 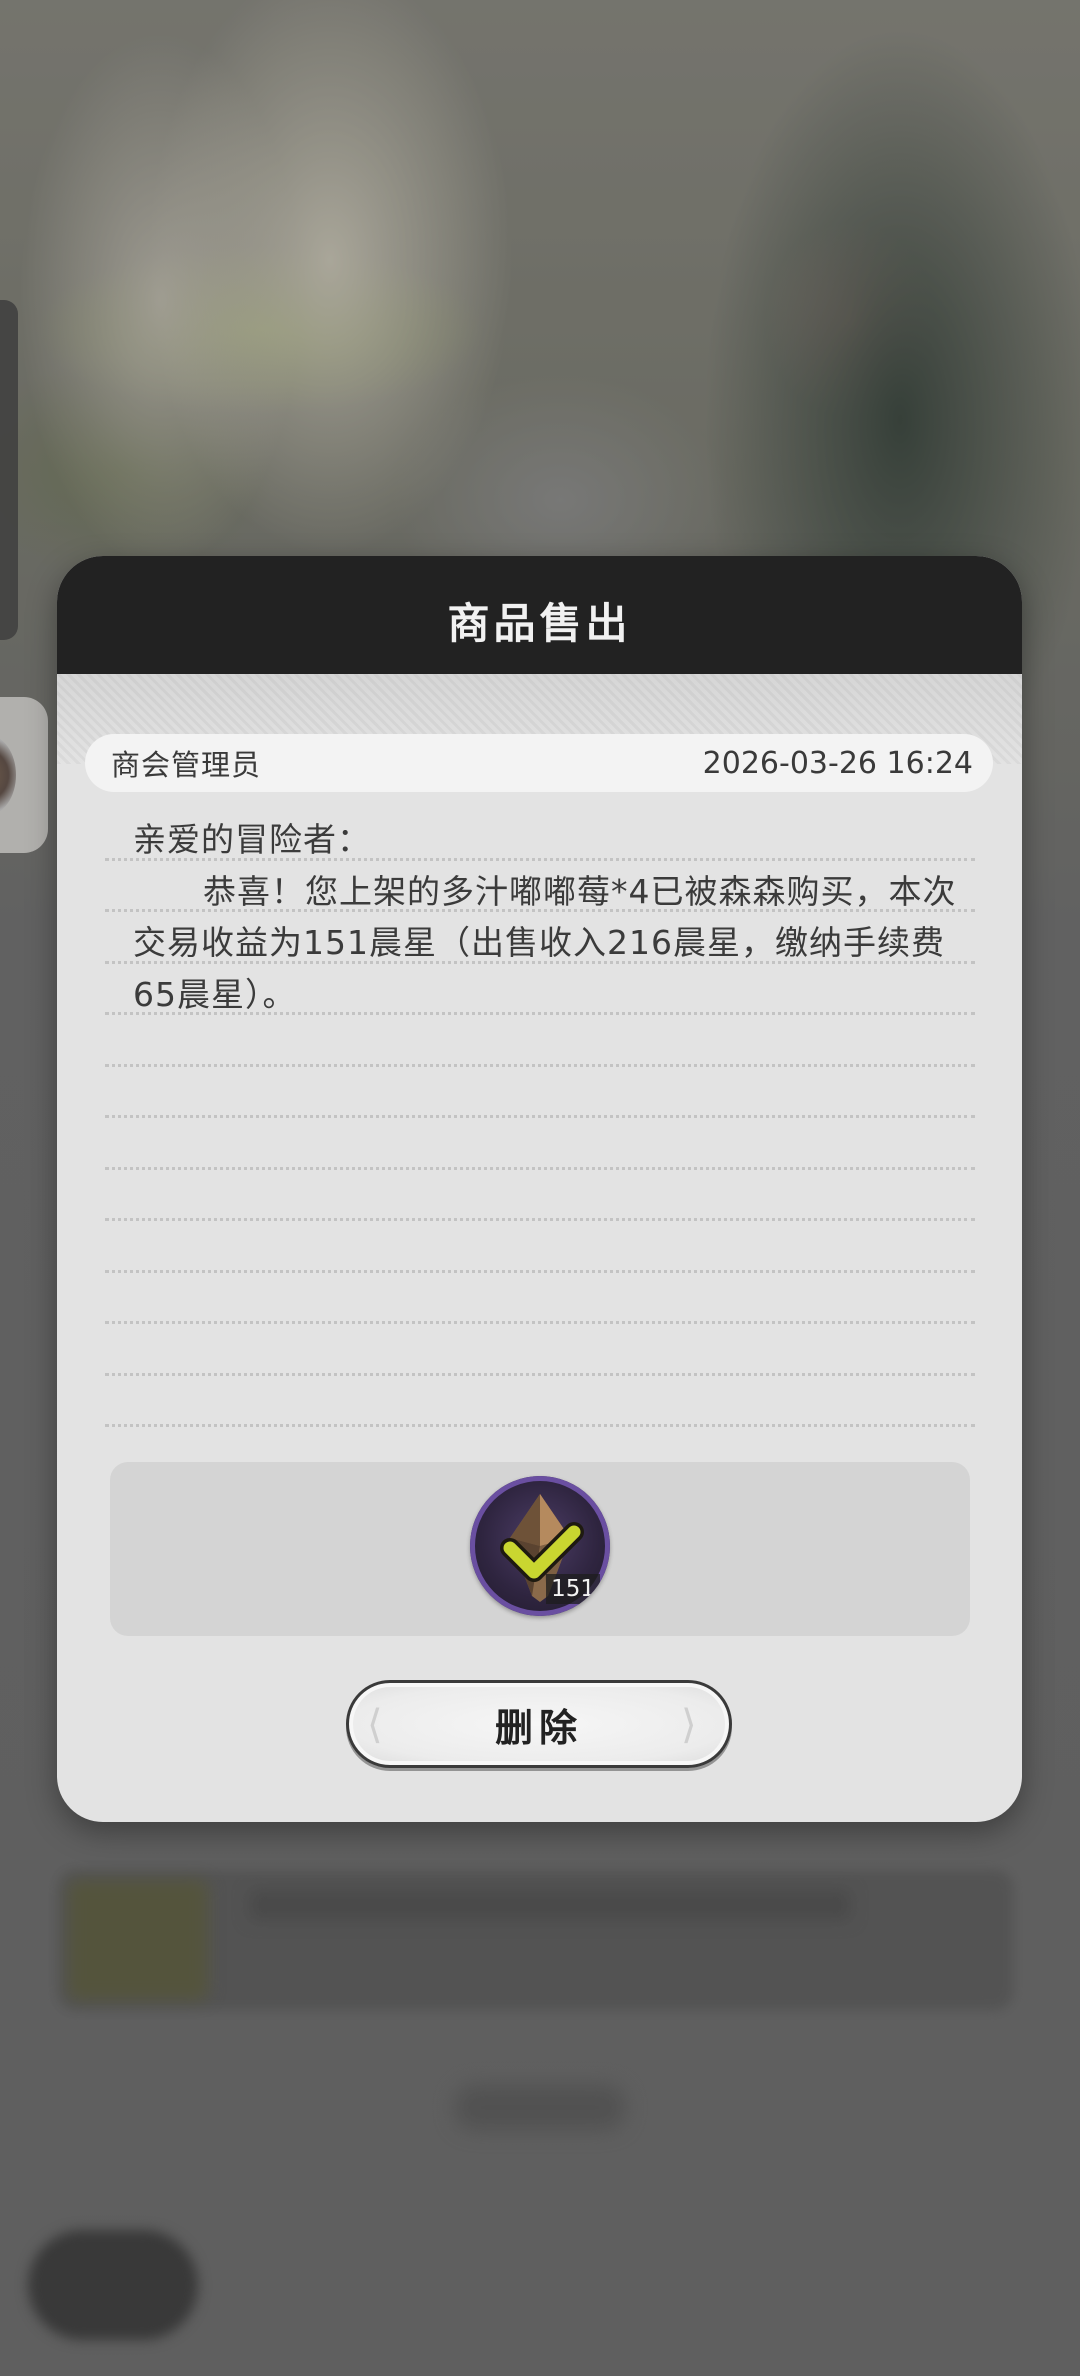 I want to click on delete-button-label: 删除, so click(x=538, y=1727).